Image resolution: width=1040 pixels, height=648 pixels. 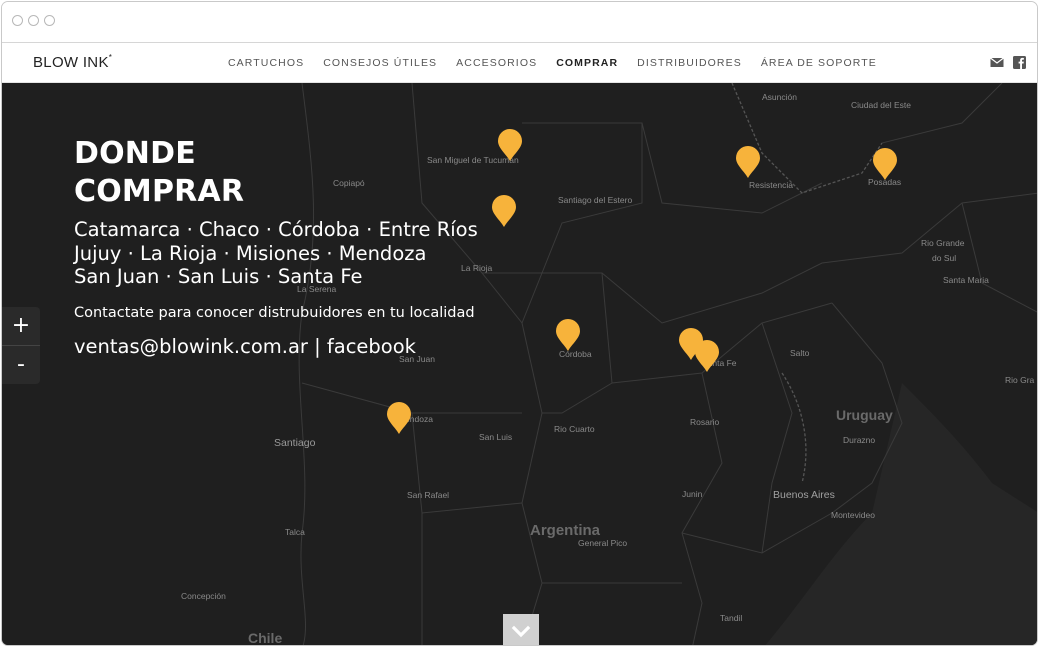 What do you see at coordinates (603, 543) in the screenshot?
I see `city-general-pico: General Pico` at bounding box center [603, 543].